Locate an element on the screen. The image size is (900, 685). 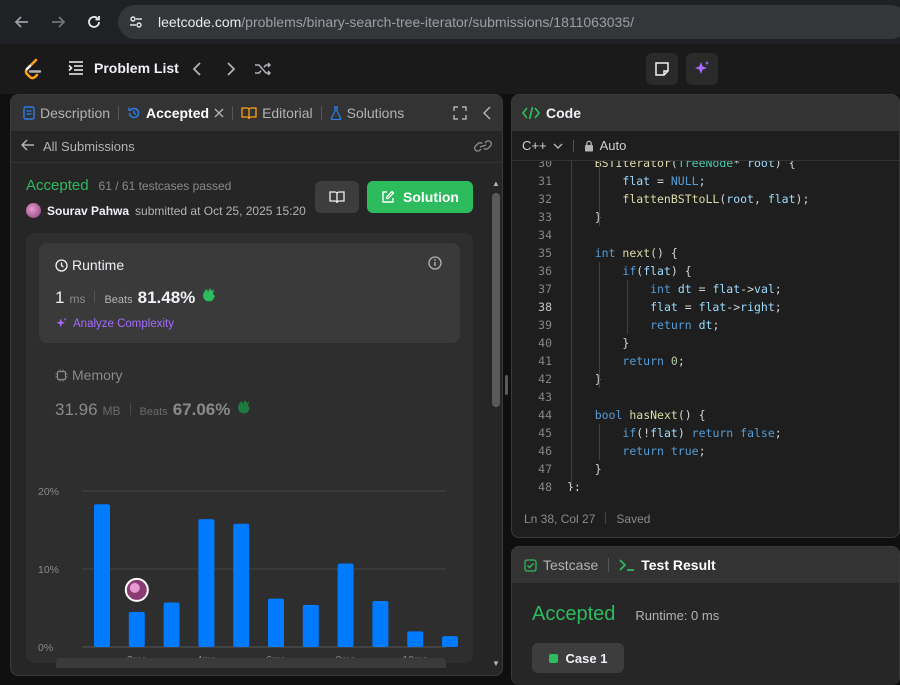
line-number: 38 is located at coordinates (545, 307).